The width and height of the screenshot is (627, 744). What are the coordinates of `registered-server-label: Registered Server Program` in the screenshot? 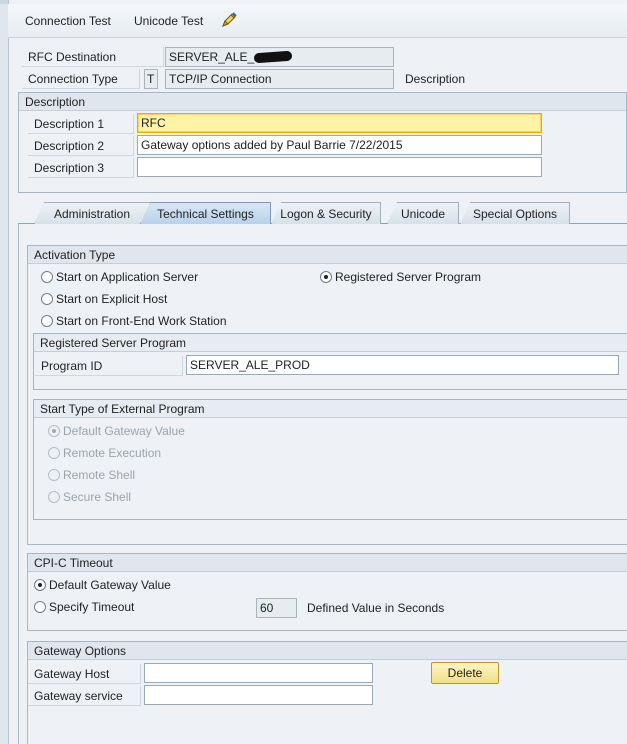 It's located at (408, 277).